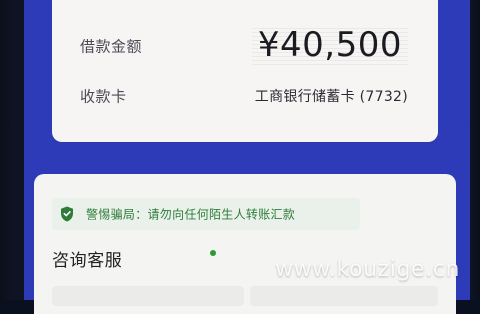  What do you see at coordinates (331, 96) in the screenshot?
I see `account-value: 工商银行储蓄卡 (7732)` at bounding box center [331, 96].